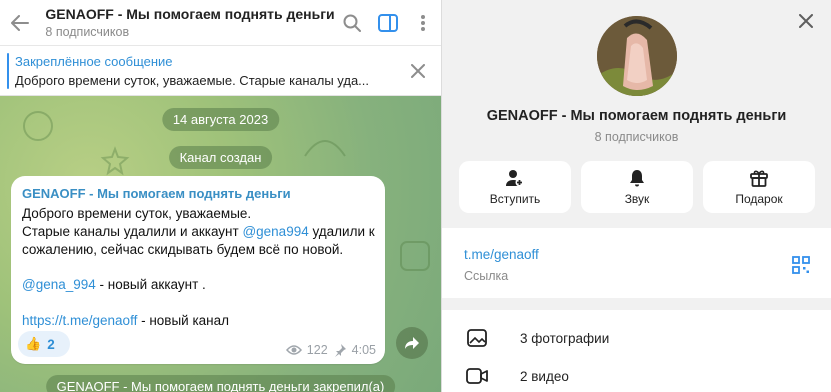 This screenshot has height=392, width=831. What do you see at coordinates (220, 157) in the screenshot?
I see `channel-created-notice: Канал создан` at bounding box center [220, 157].